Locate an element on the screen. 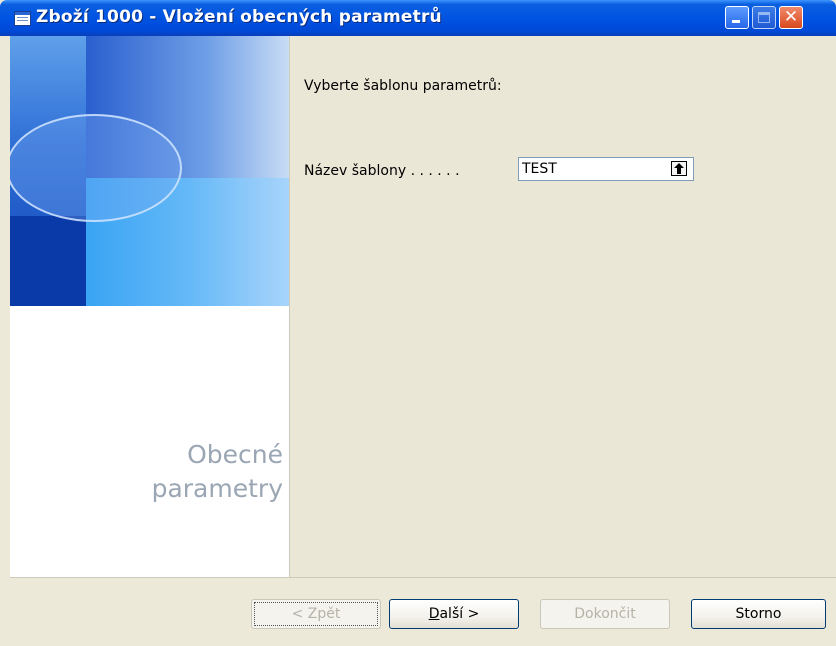  cancel-button: Storno is located at coordinates (758, 614).